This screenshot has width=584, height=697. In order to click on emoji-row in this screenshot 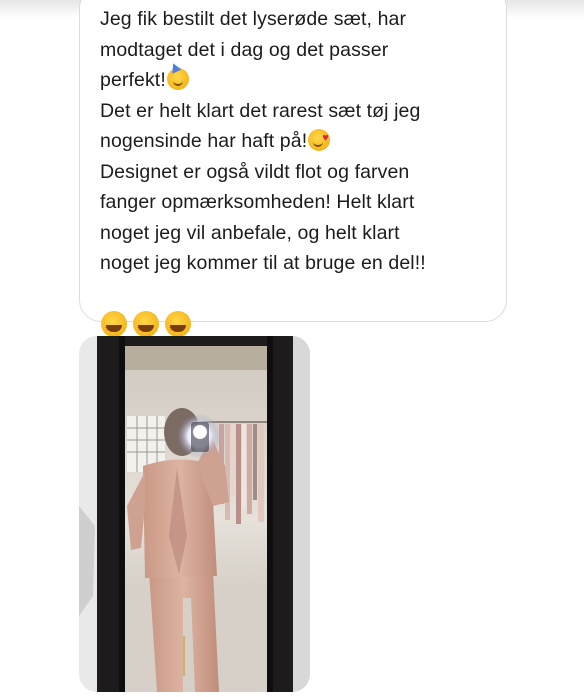, I will do `click(300, 313)`.